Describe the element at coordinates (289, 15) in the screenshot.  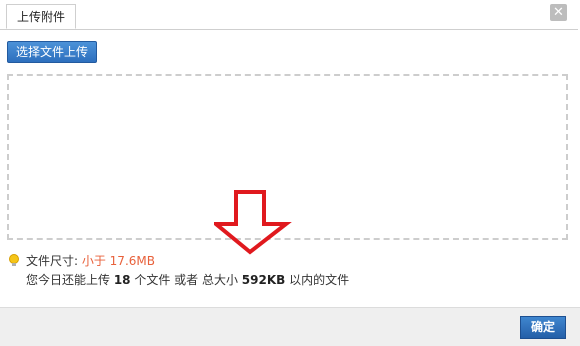
I see `tab-bar: 上传附件 ✕` at that location.